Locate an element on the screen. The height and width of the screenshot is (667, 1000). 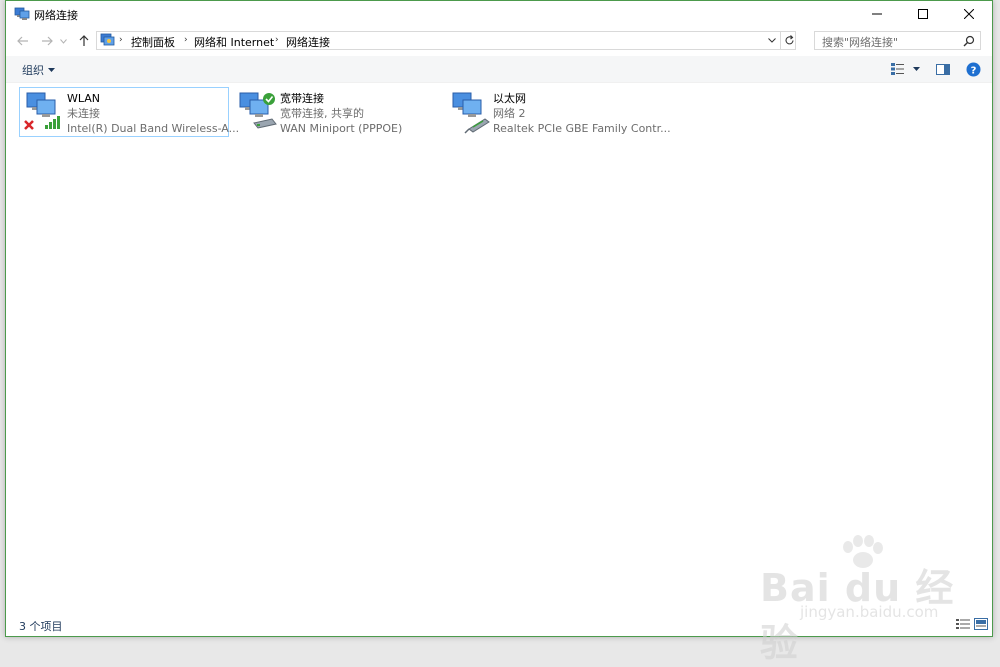
control-panel-icon is located at coordinates (107, 39).